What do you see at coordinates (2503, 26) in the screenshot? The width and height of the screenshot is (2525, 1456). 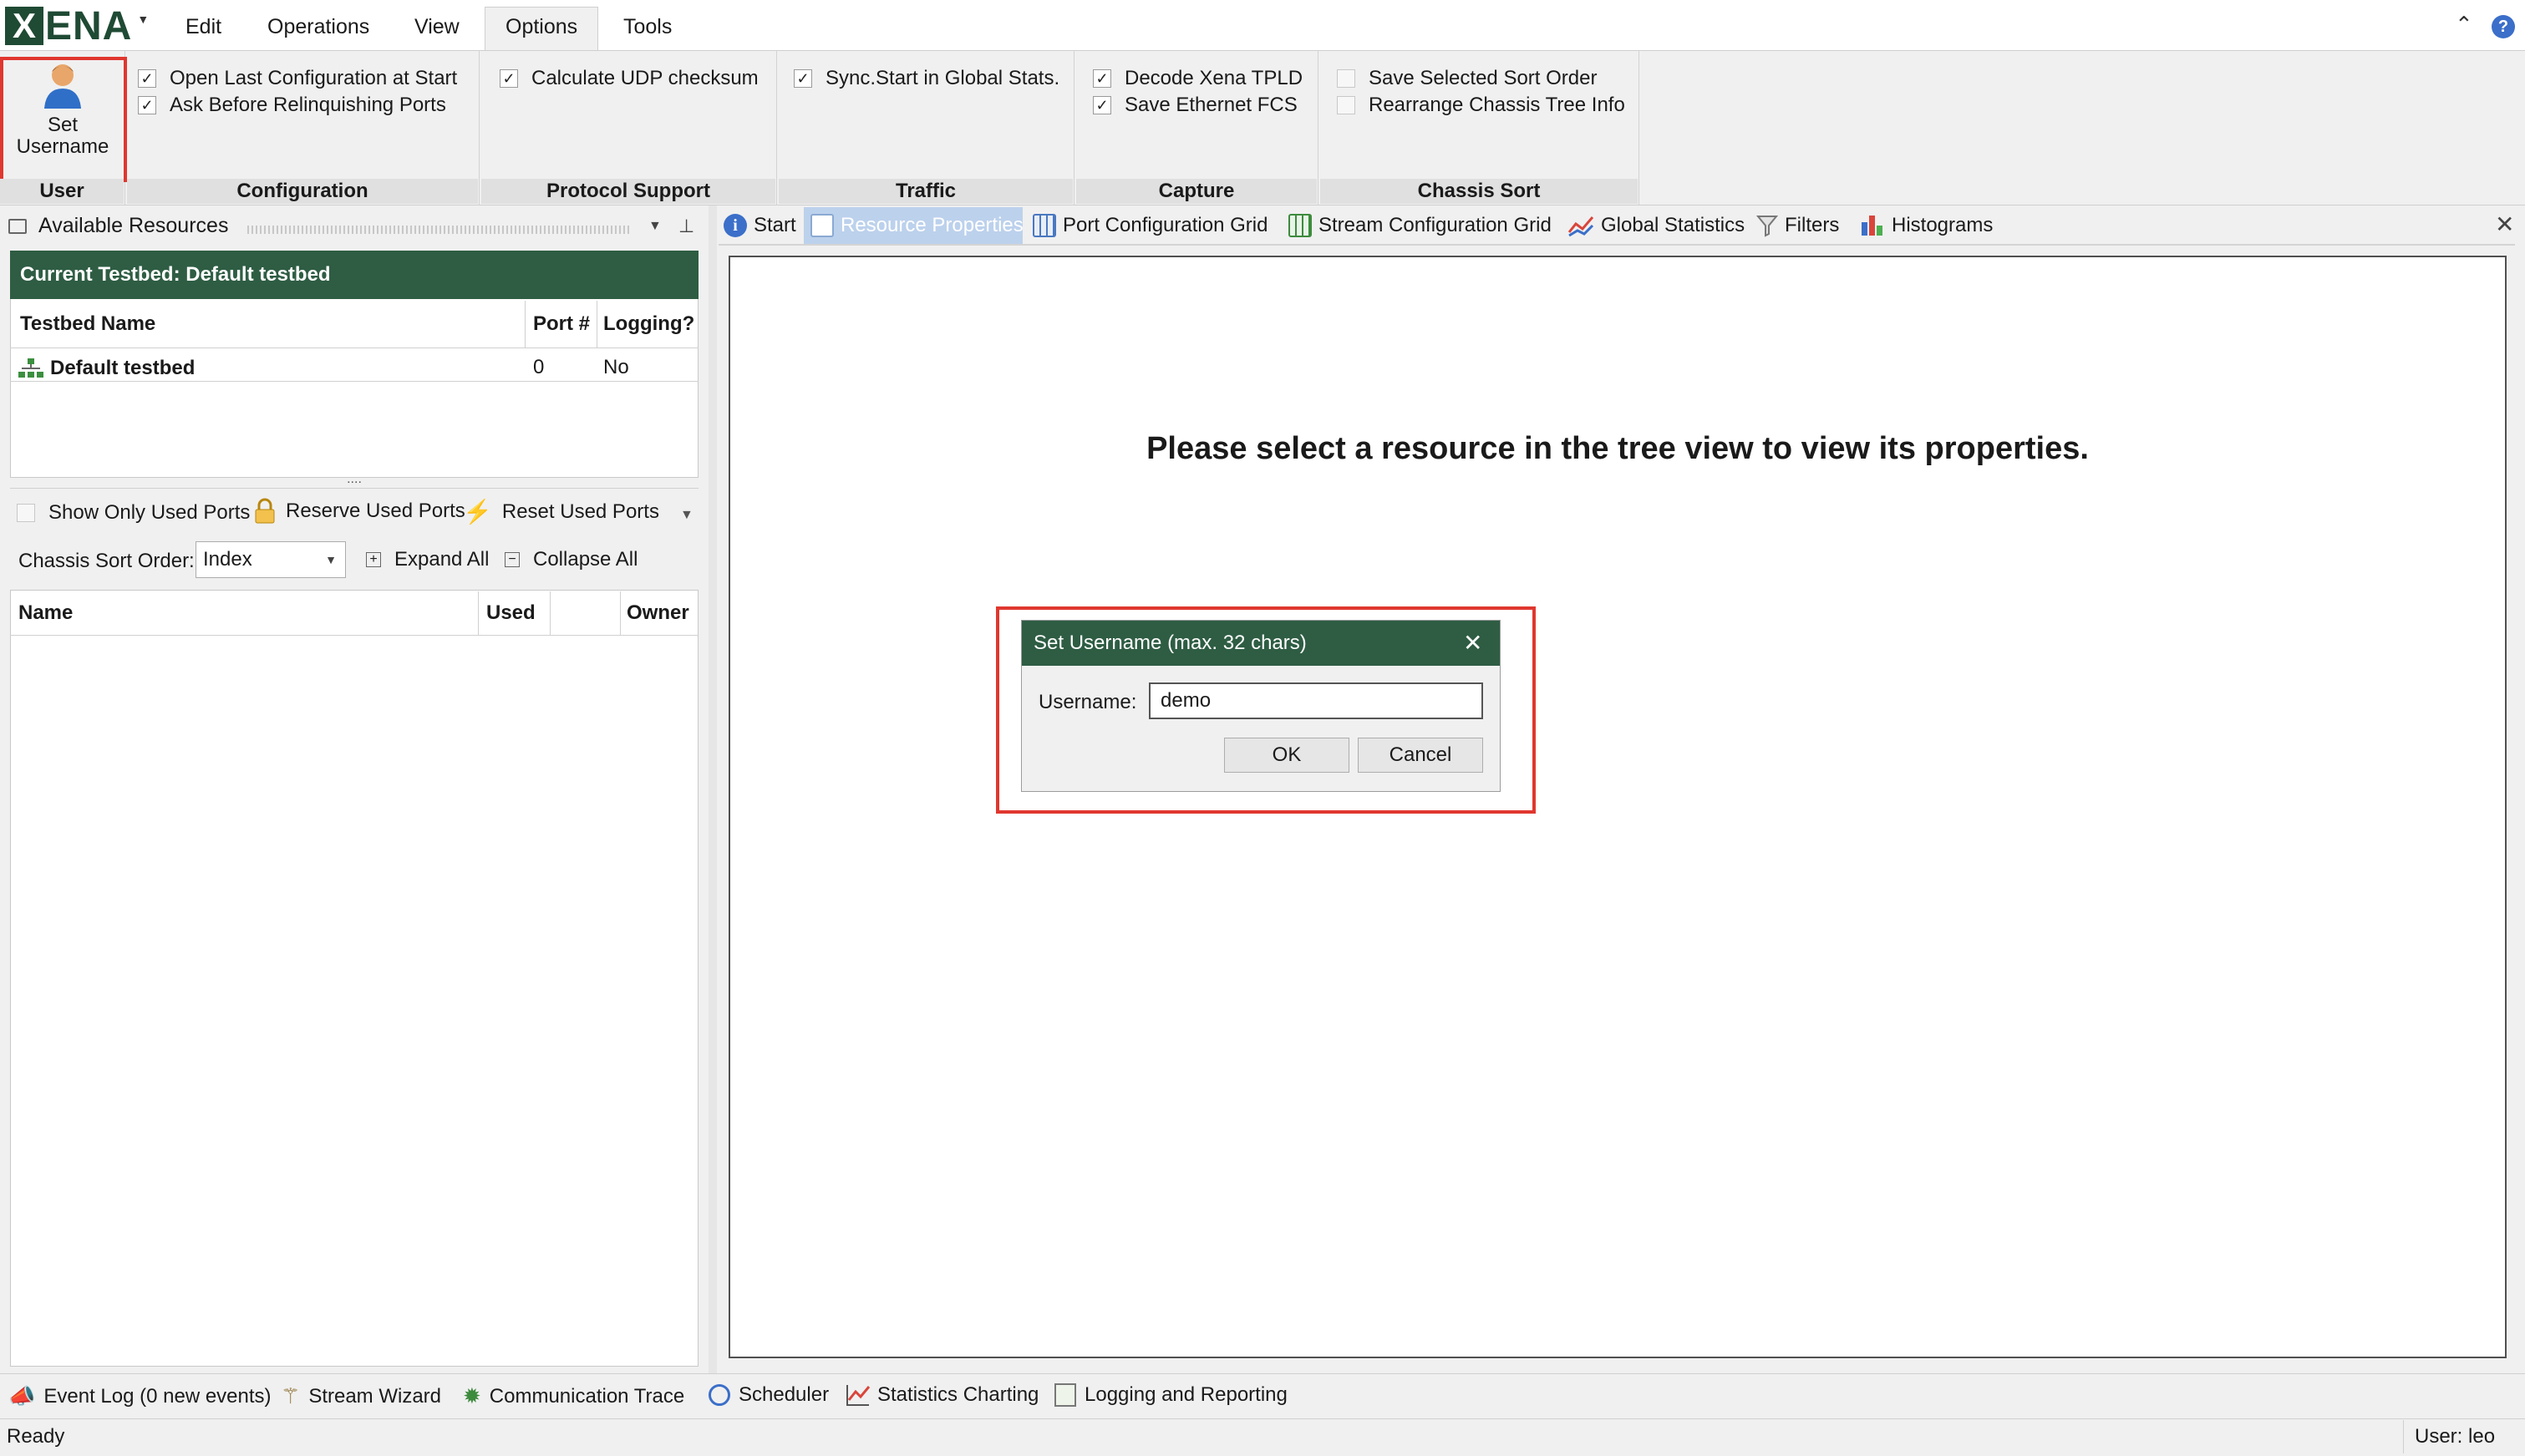 I see `help-icon: ?` at bounding box center [2503, 26].